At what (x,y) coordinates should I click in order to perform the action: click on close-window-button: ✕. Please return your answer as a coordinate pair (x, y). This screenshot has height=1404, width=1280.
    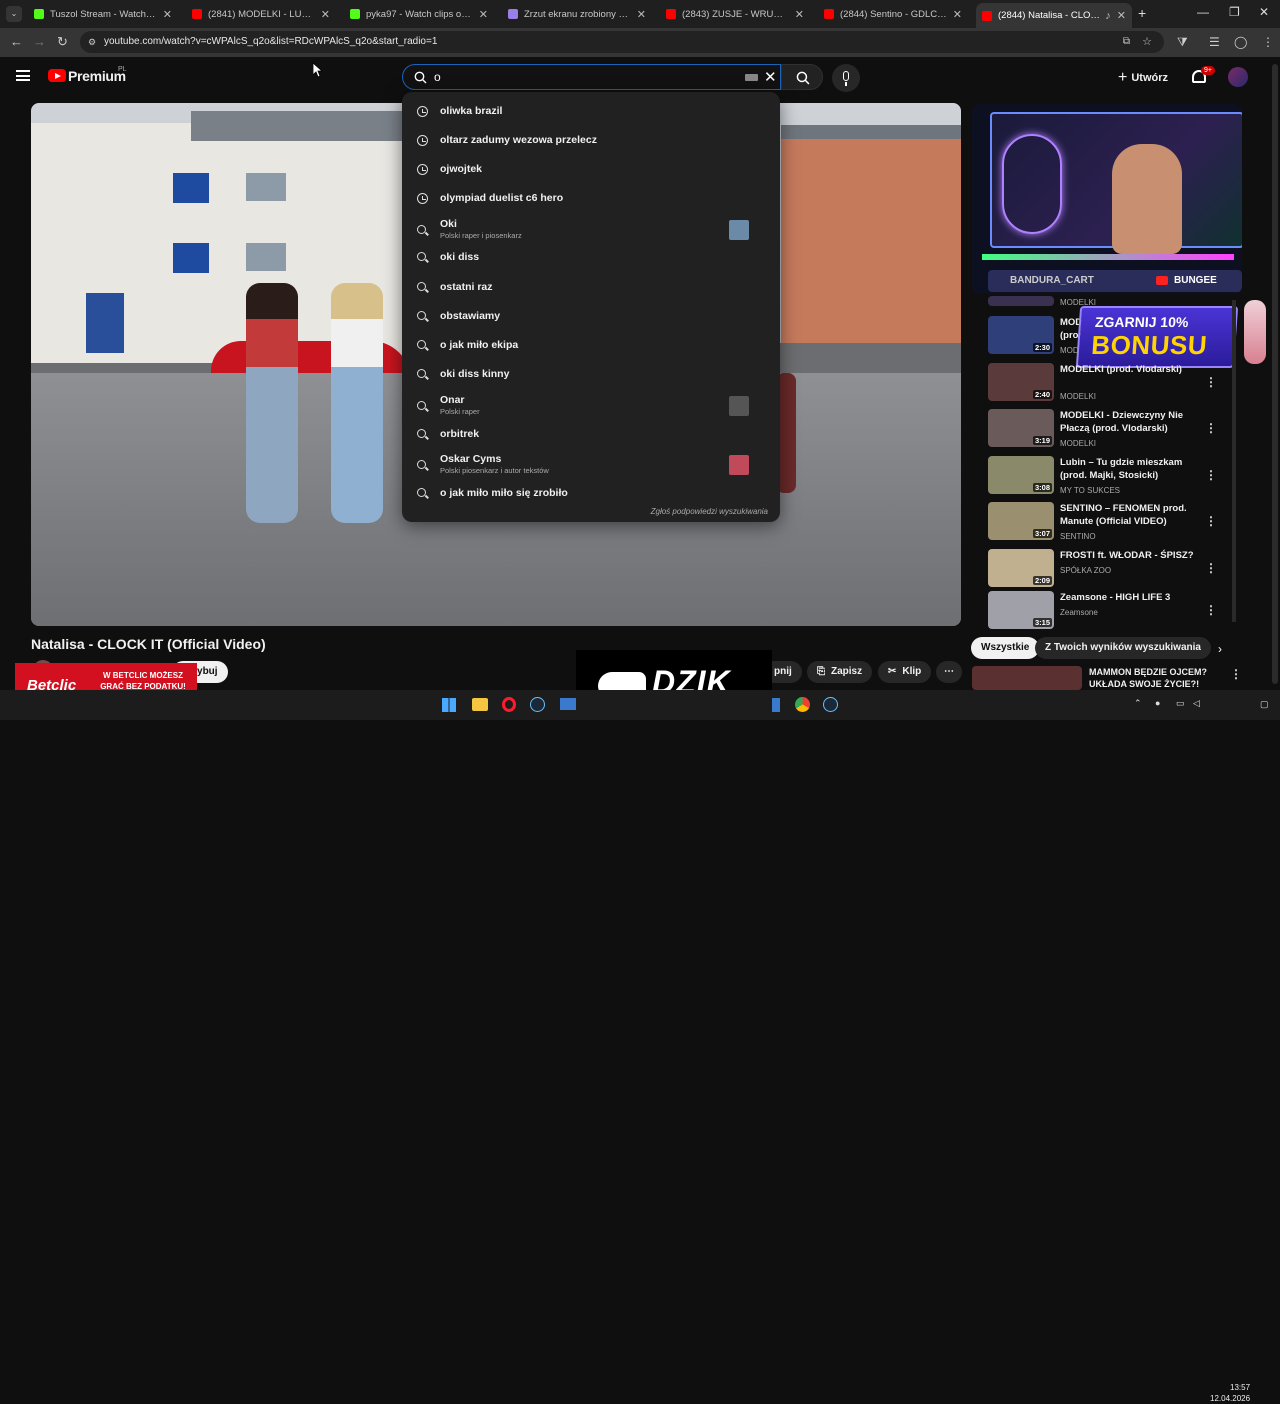
    Looking at the image, I should click on (1264, 12).